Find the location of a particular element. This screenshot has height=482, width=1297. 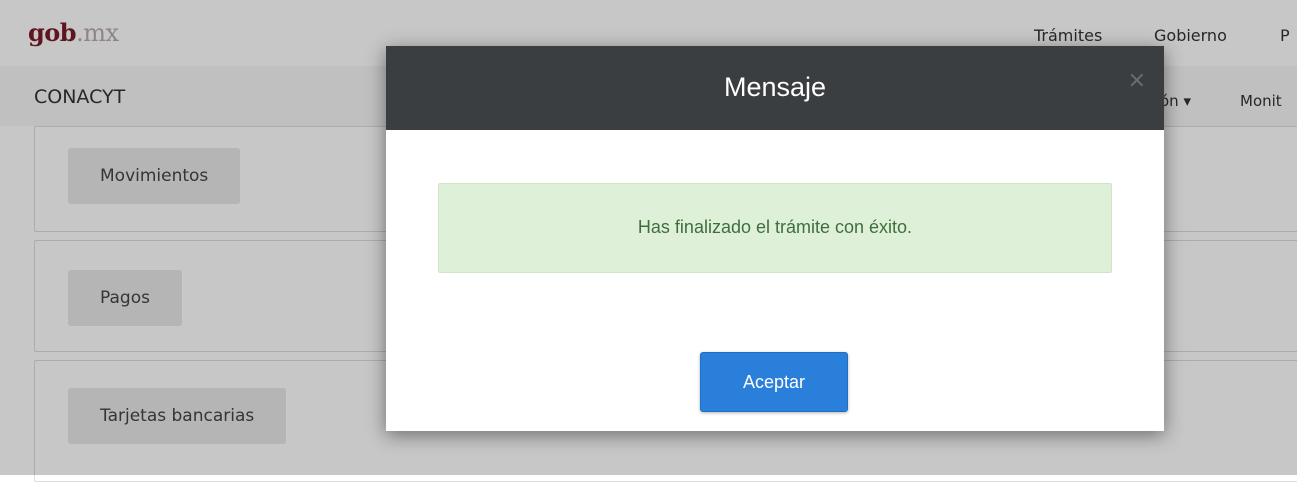

success-message: Has finalizado el trámite con éxito. is located at coordinates (775, 227).